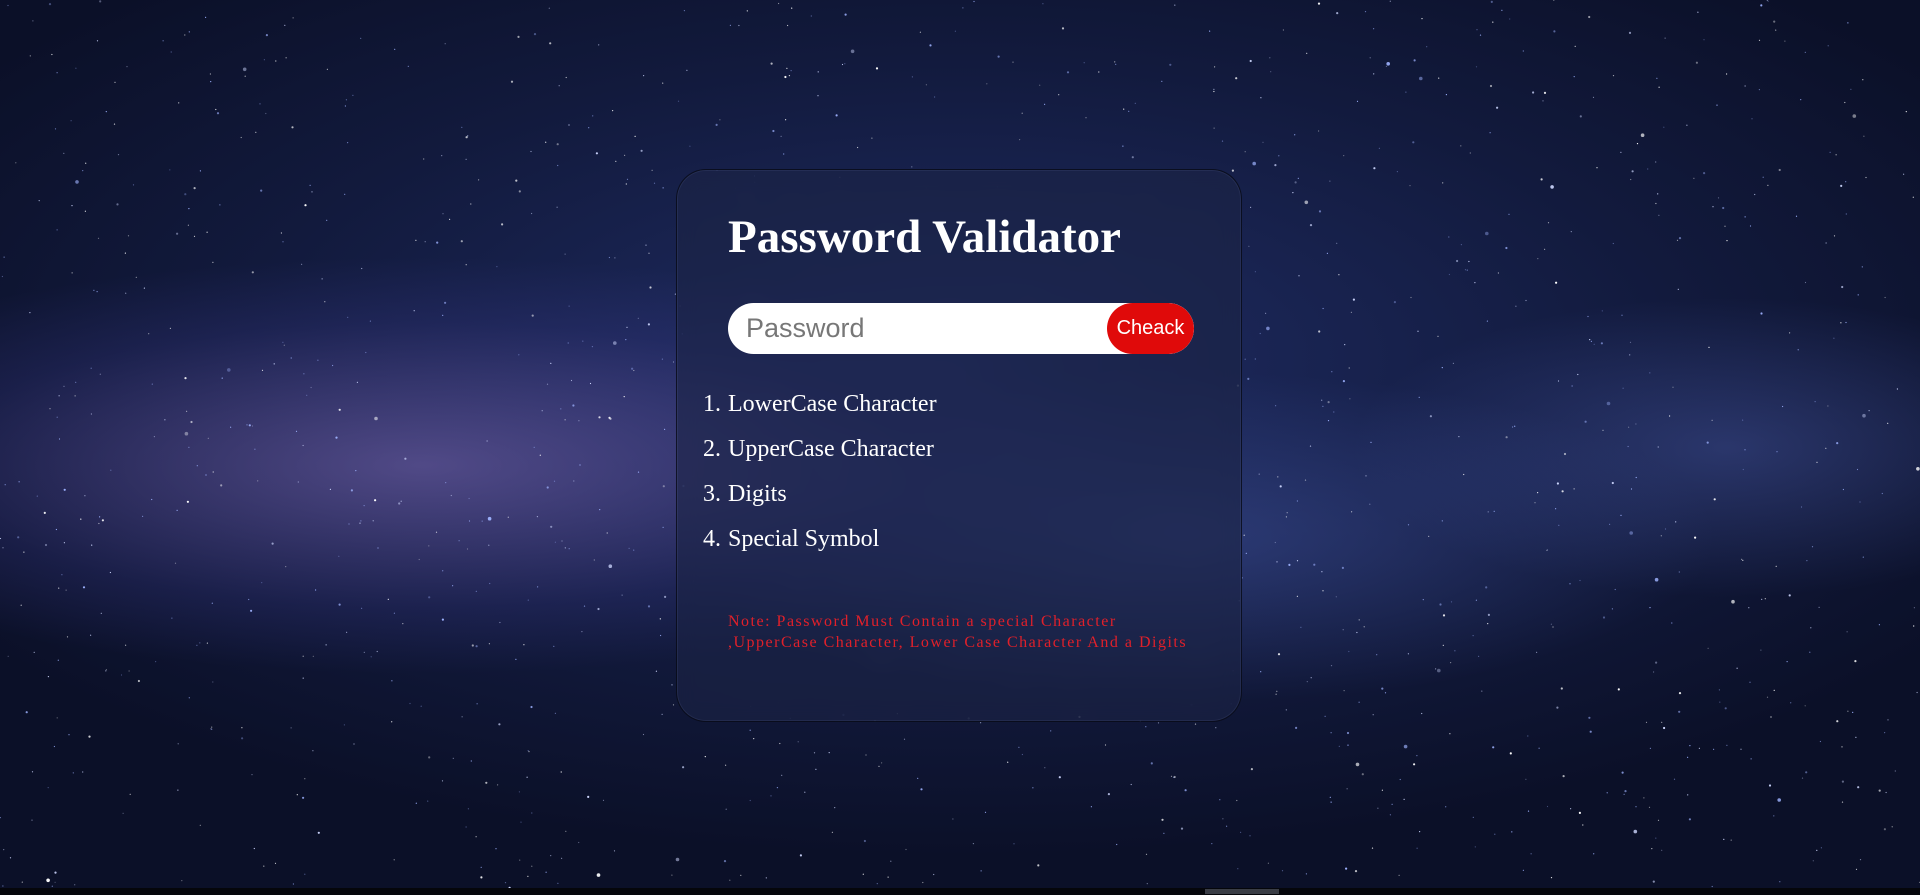 This screenshot has width=1920, height=895. I want to click on rule-label: LowerCase Character, so click(832, 404).